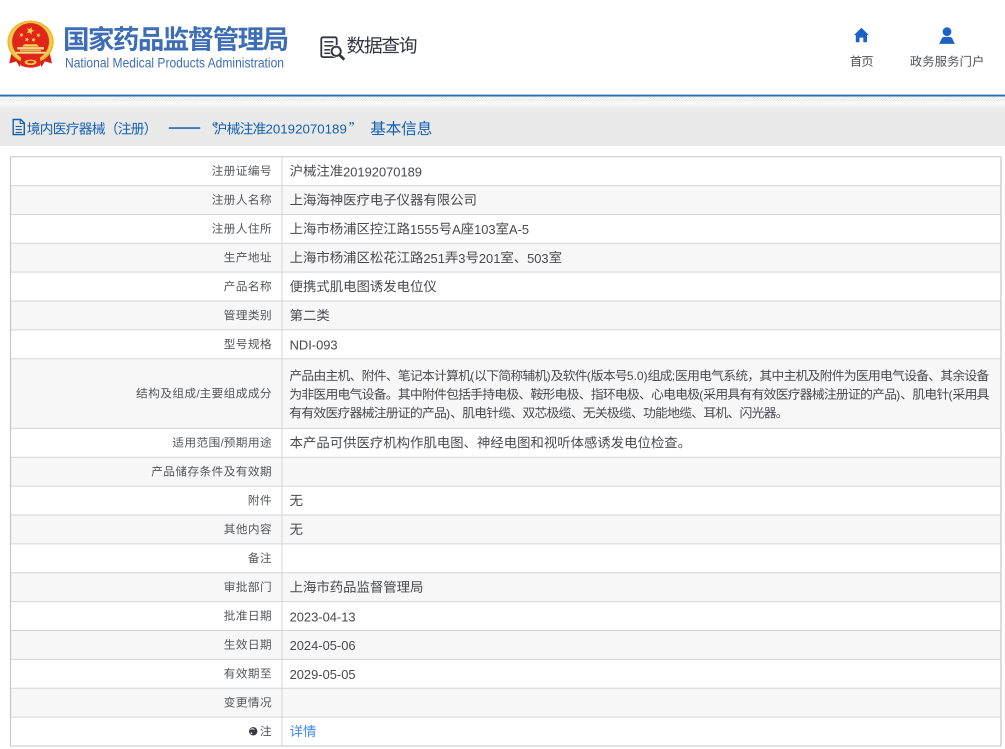 The width and height of the screenshot is (1005, 749). I want to click on svg-text: 2024-05-06, so click(323, 645).